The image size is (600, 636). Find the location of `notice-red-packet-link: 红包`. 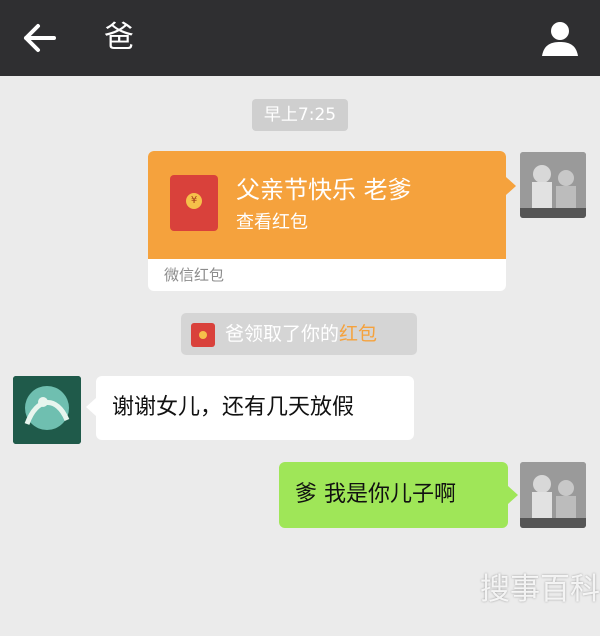

notice-red-packet-link: 红包 is located at coordinates (358, 334).